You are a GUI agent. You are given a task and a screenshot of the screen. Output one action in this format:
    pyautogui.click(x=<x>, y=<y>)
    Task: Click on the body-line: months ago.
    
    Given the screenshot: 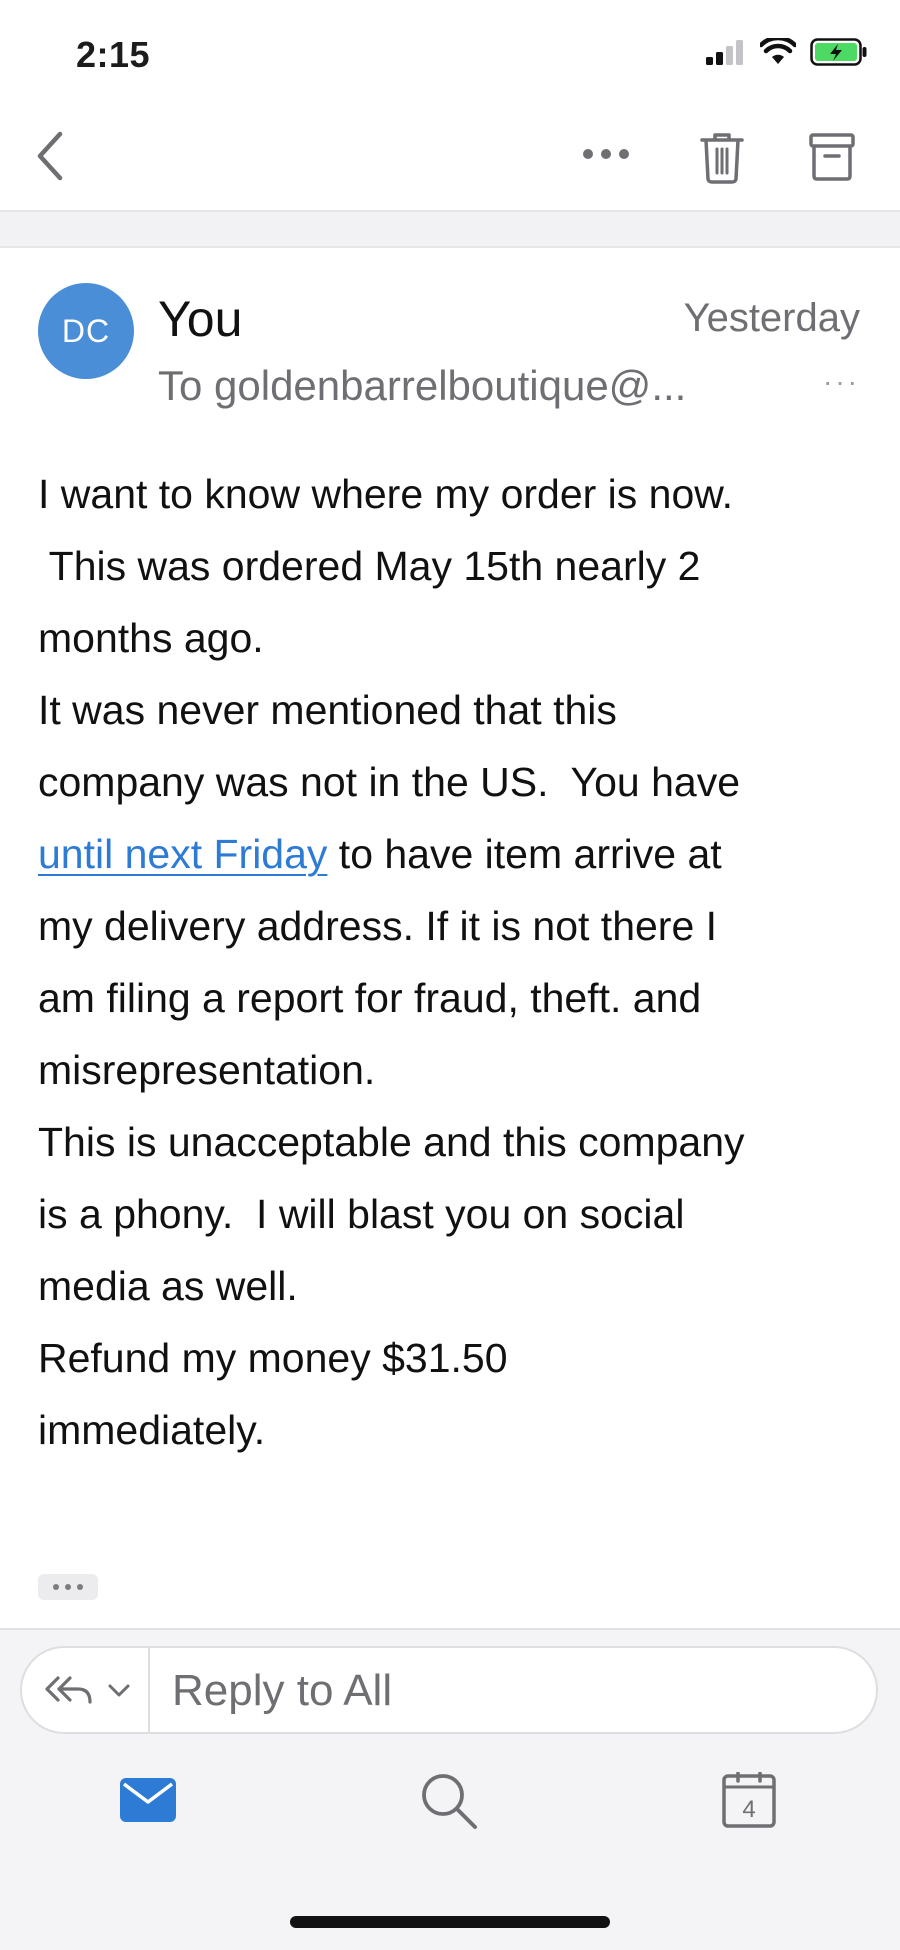 What is the action you would take?
    pyautogui.click(x=151, y=638)
    